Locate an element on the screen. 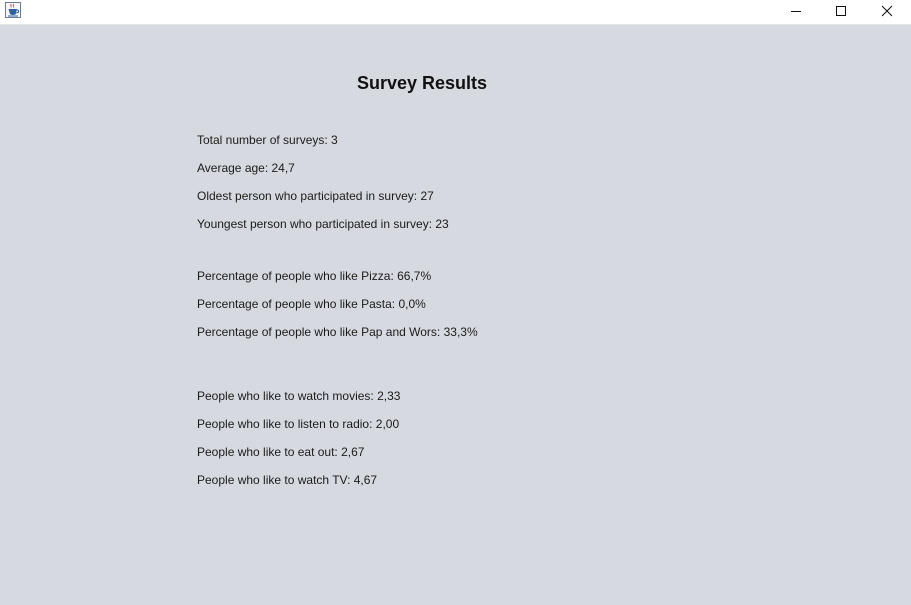  minimize-button is located at coordinates (796, 12).